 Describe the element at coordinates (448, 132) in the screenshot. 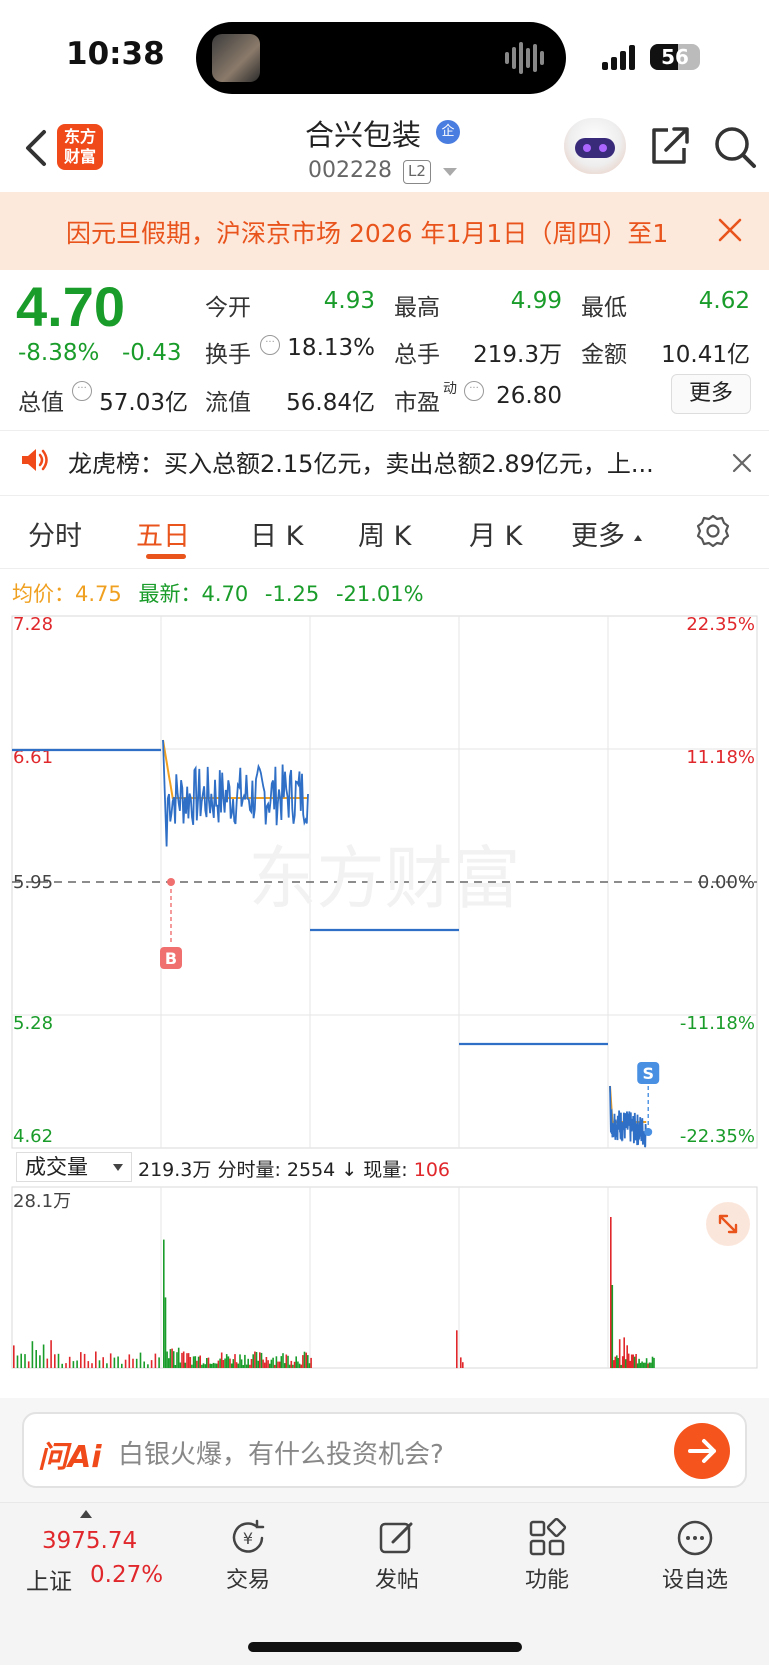

I see `enterprise-badge: 企` at that location.